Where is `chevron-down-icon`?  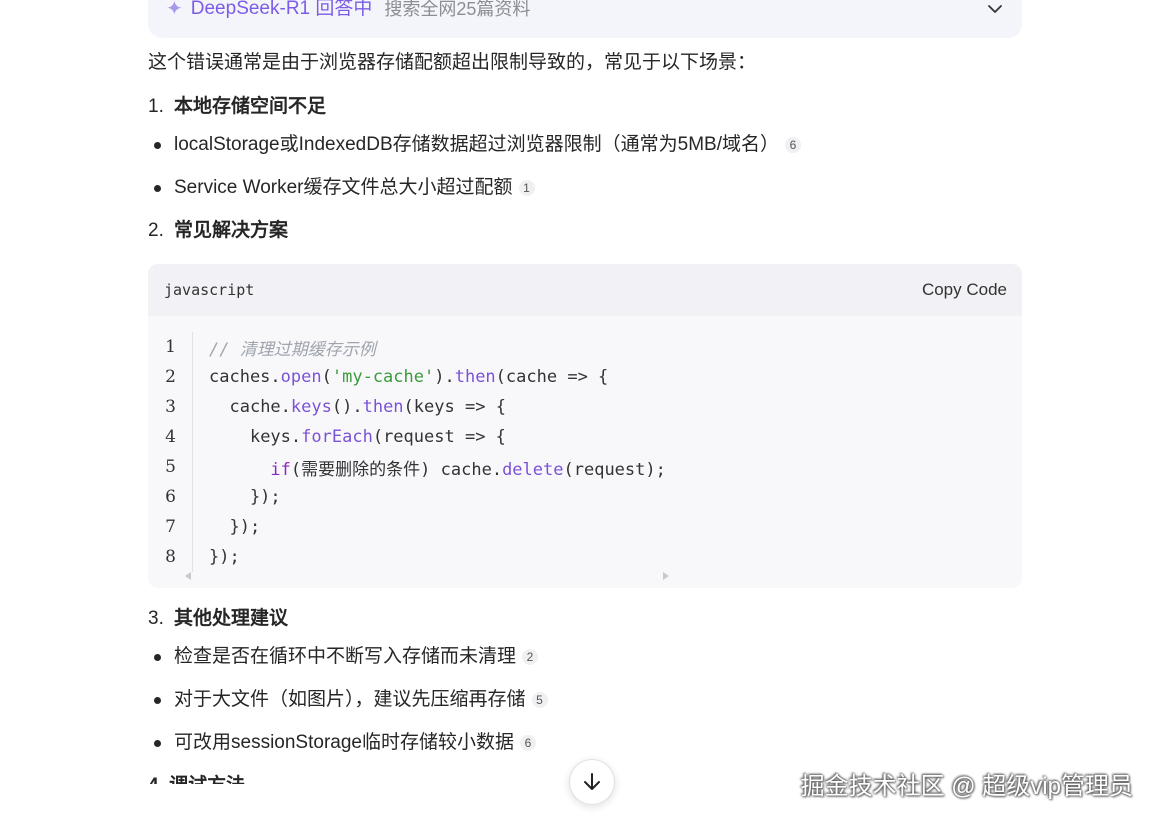 chevron-down-icon is located at coordinates (995, 9).